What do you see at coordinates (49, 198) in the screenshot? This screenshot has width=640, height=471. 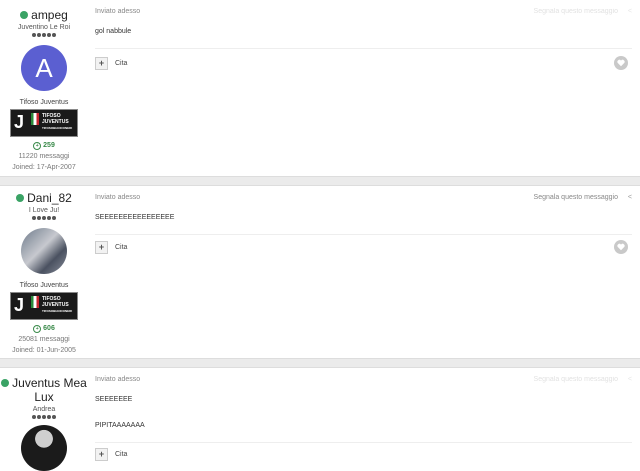 I see `author-name: Dani_82` at bounding box center [49, 198].